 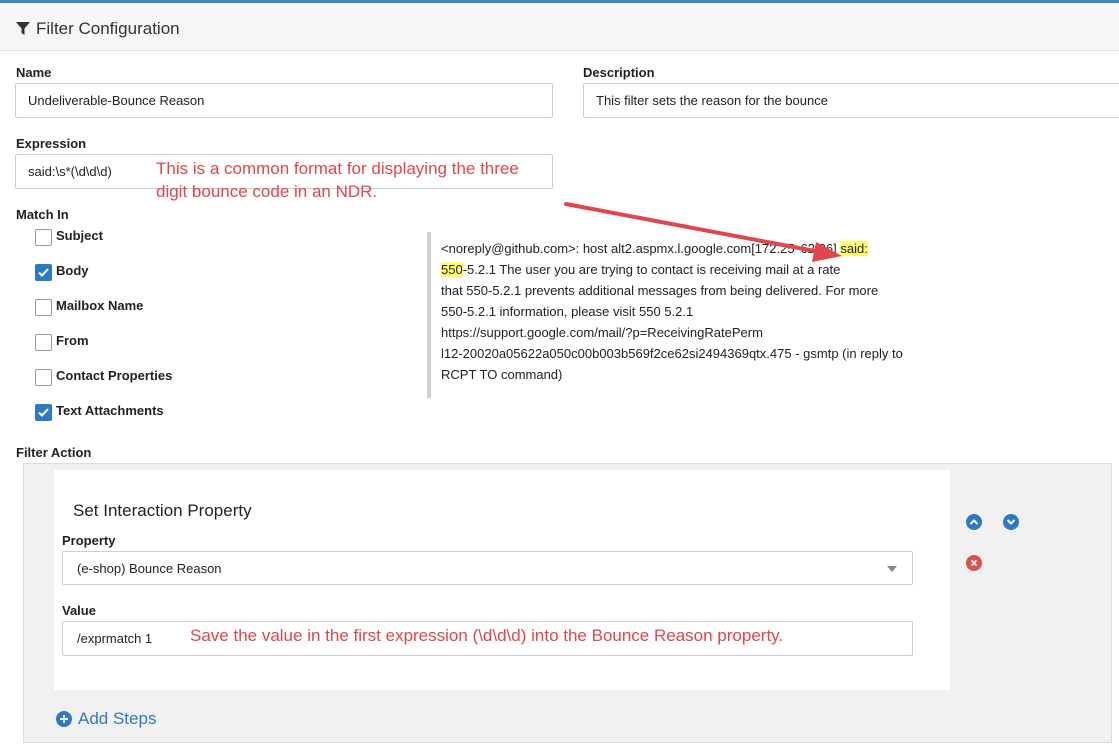 What do you see at coordinates (487, 568) in the screenshot?
I see `property-select: (e-shop) Bounce Reason` at bounding box center [487, 568].